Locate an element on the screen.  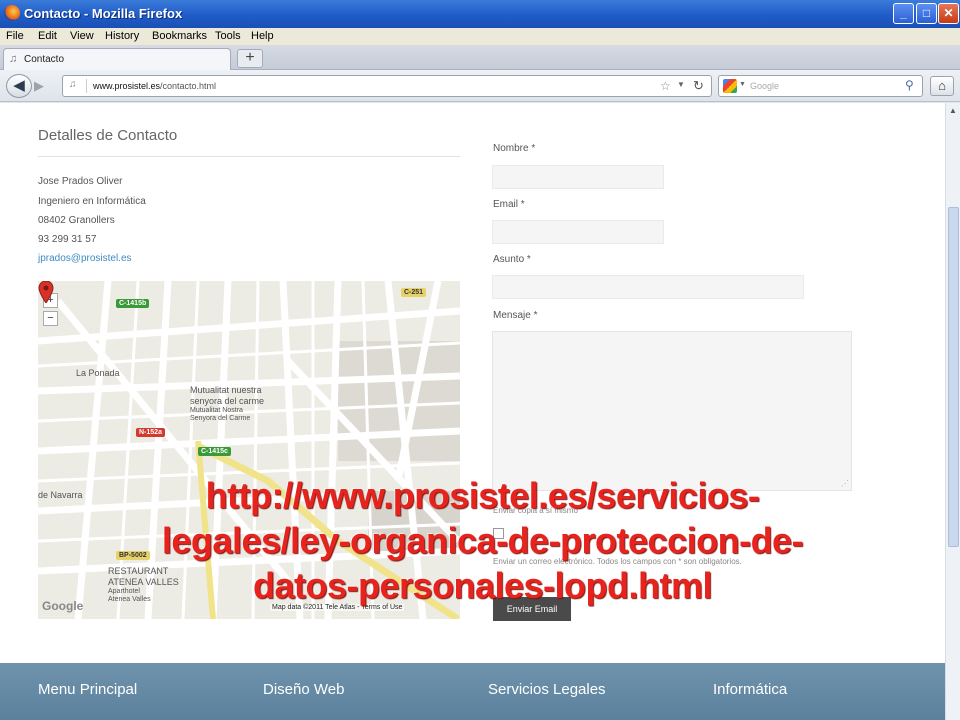
tab-bar: ♫ Contacto + is located at coordinates (480, 57).